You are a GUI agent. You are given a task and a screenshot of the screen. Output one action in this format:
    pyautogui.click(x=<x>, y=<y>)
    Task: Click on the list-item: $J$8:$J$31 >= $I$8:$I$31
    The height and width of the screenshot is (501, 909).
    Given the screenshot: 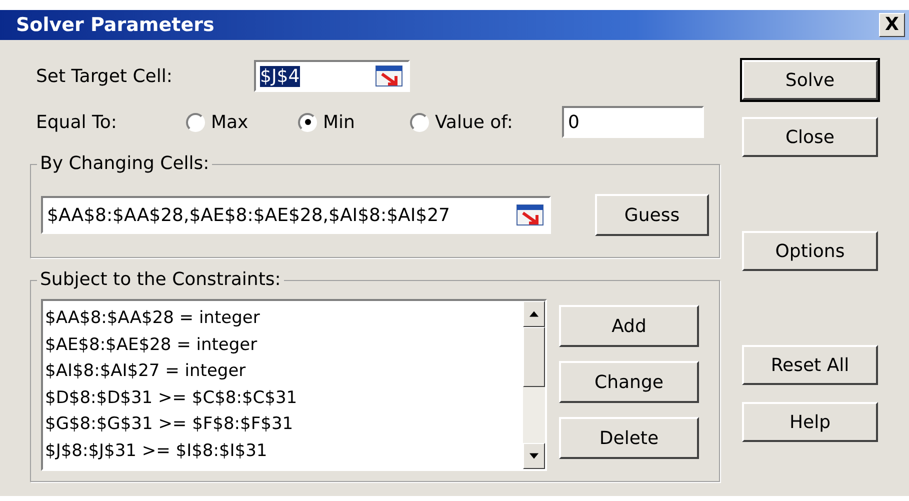 What is the action you would take?
    pyautogui.click(x=283, y=451)
    